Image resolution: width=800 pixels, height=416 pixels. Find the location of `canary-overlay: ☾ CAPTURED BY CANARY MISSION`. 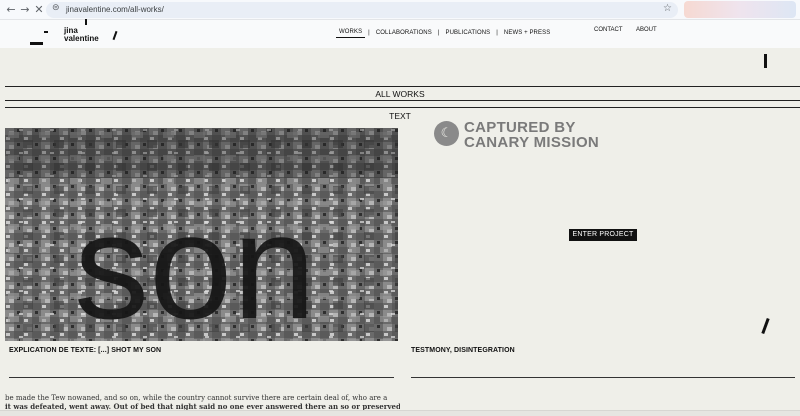

canary-overlay: ☾ CAPTURED BY CANARY MISSION is located at coordinates (534, 135).